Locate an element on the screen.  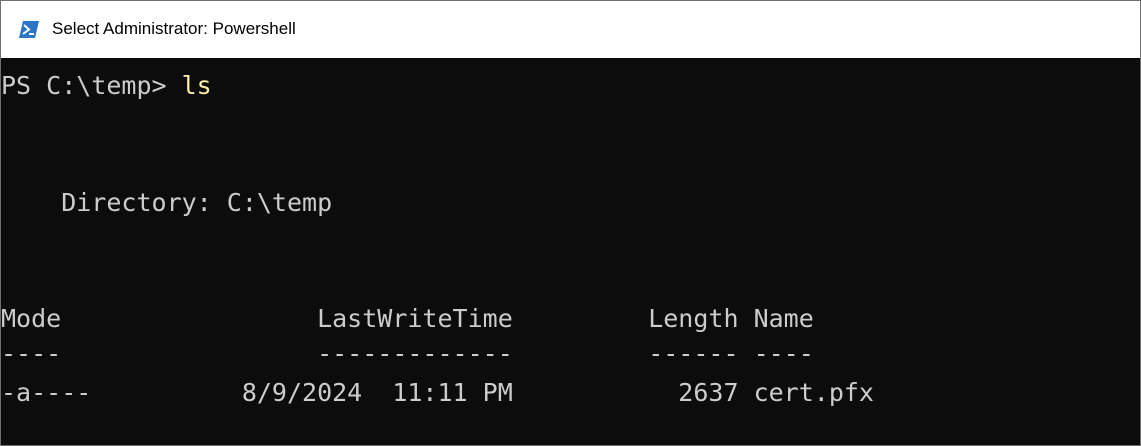
prompt-line: PS C:\temp> ls is located at coordinates (106, 86).